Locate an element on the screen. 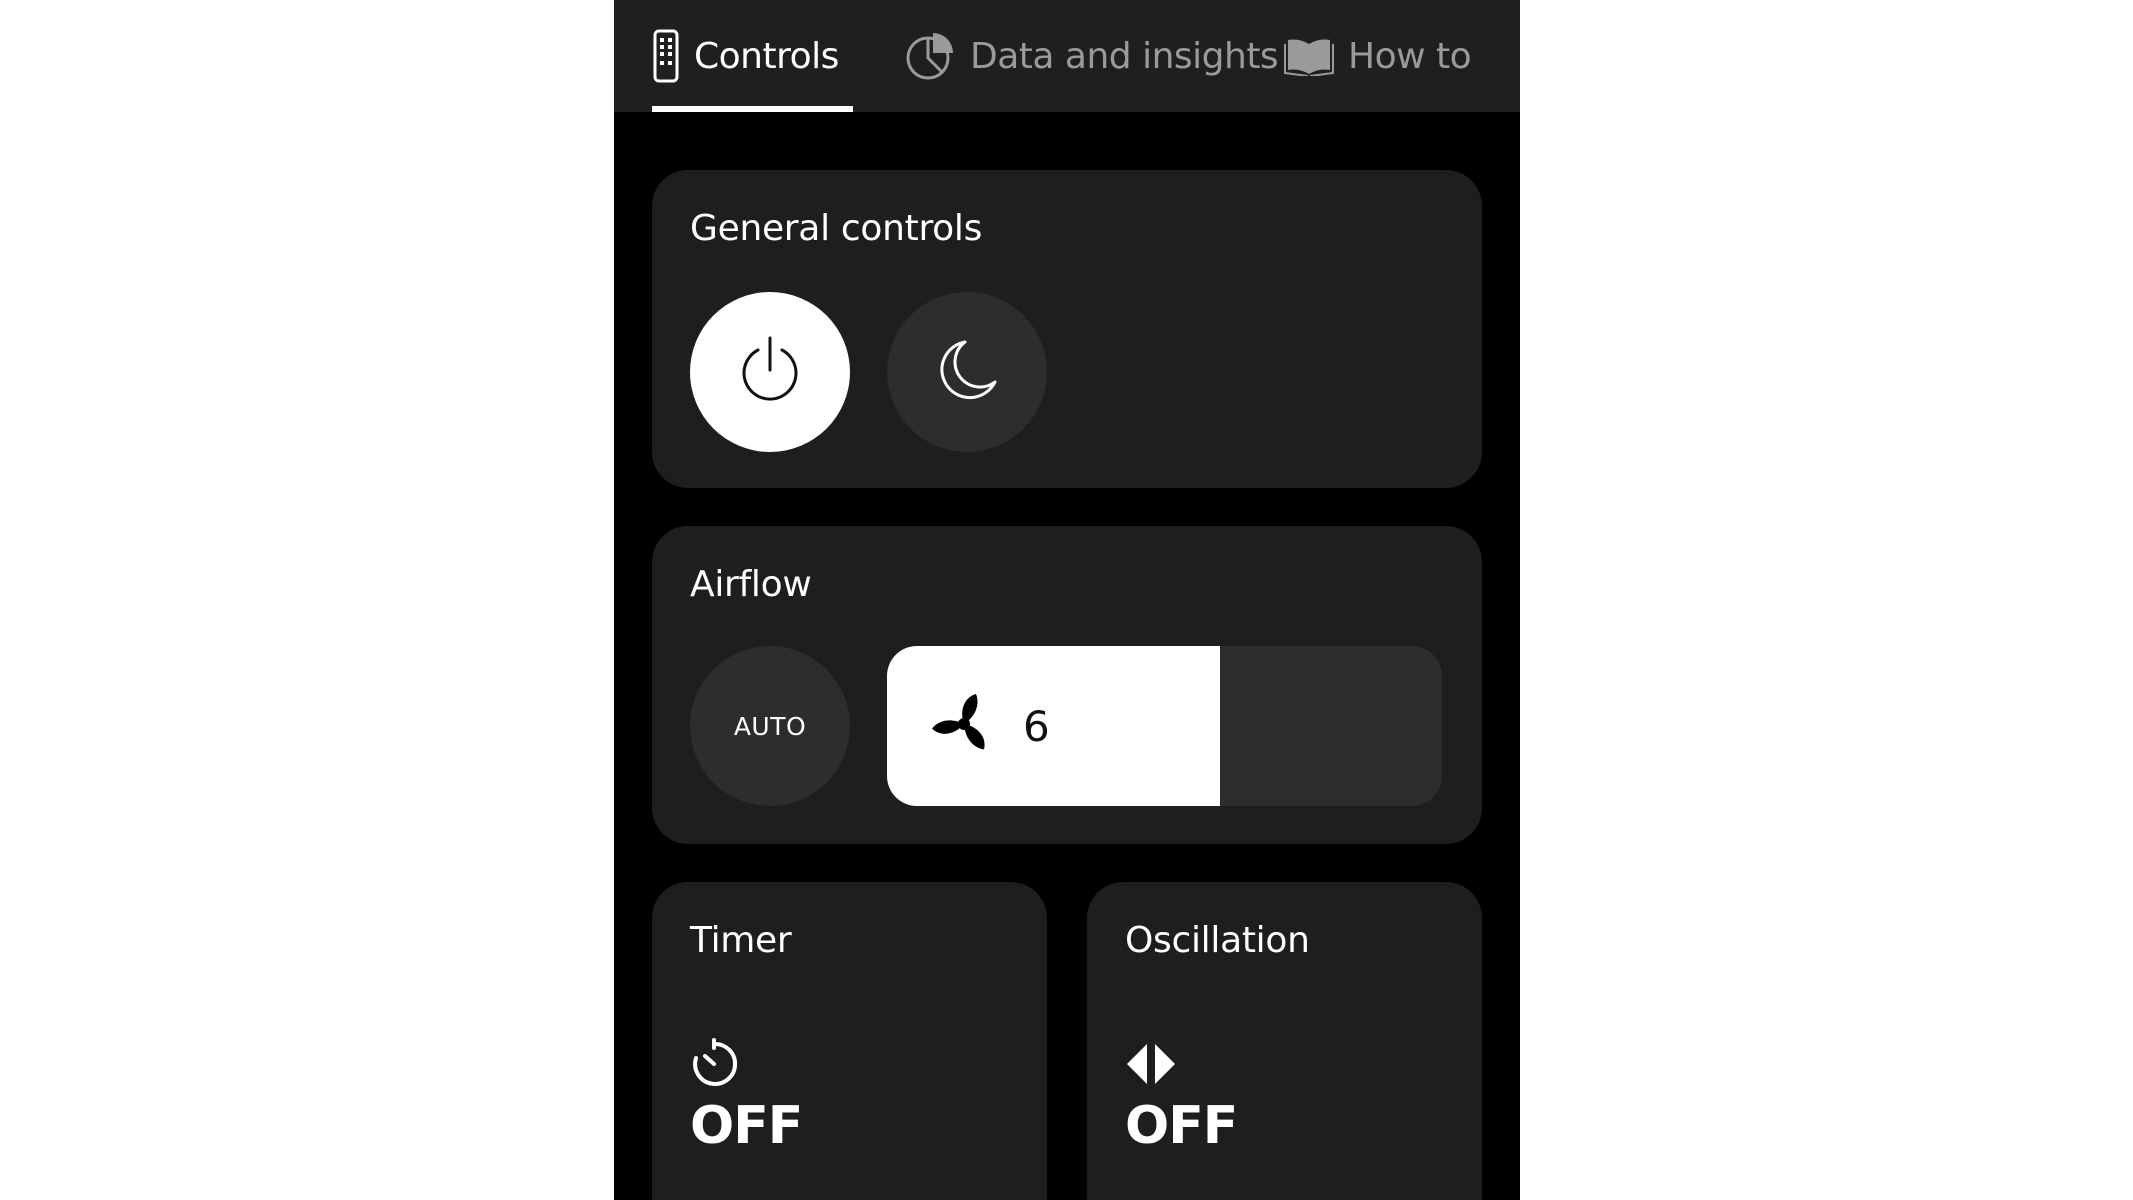 Image resolution: width=2133 pixels, height=1200 pixels. tab-controls-label: Controls is located at coordinates (766, 56).